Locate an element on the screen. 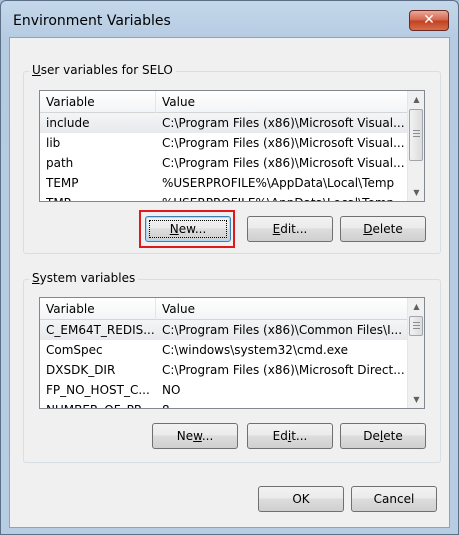 The image size is (459, 535). user-variables-label: User variables for SELO is located at coordinates (102, 70).